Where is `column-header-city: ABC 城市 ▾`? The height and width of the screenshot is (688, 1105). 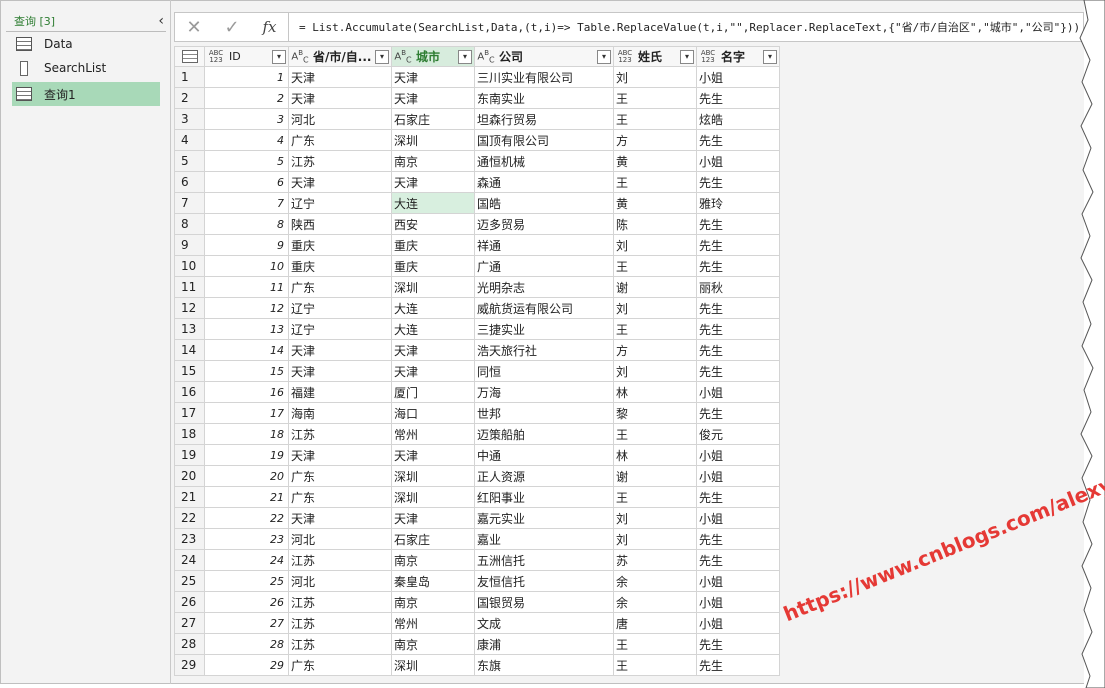 column-header-city: ABC 城市 ▾ is located at coordinates (433, 56).